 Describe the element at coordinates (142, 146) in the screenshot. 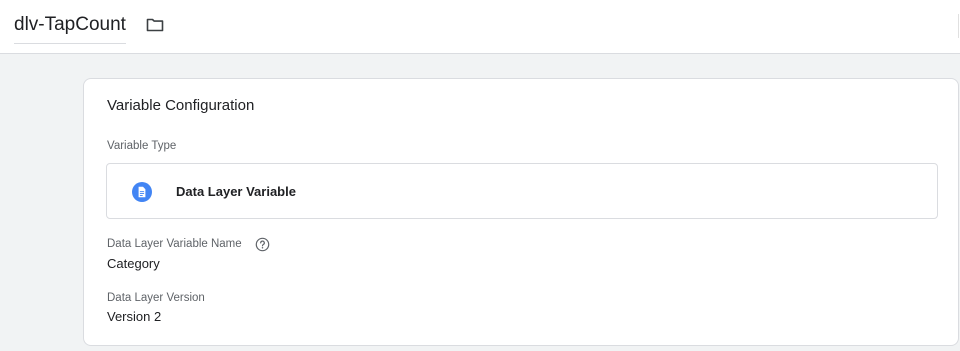

I see `variable-type-label: Variable Type` at that location.